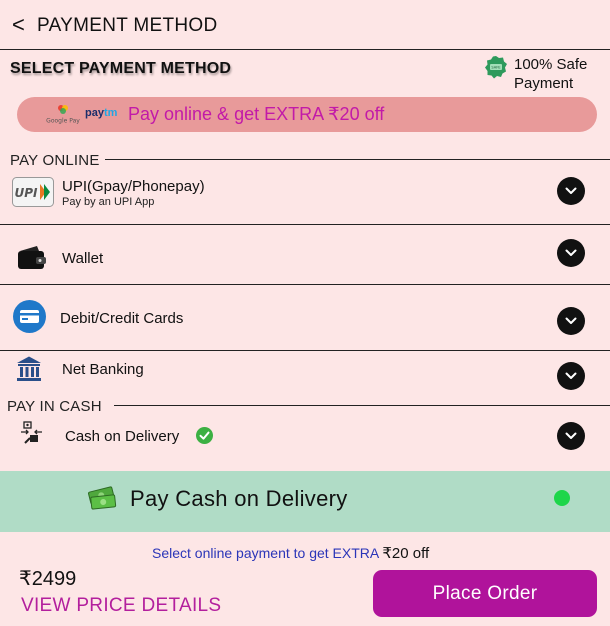  What do you see at coordinates (122, 318) in the screenshot?
I see `cards-title: Debit/Credit Cards` at bounding box center [122, 318].